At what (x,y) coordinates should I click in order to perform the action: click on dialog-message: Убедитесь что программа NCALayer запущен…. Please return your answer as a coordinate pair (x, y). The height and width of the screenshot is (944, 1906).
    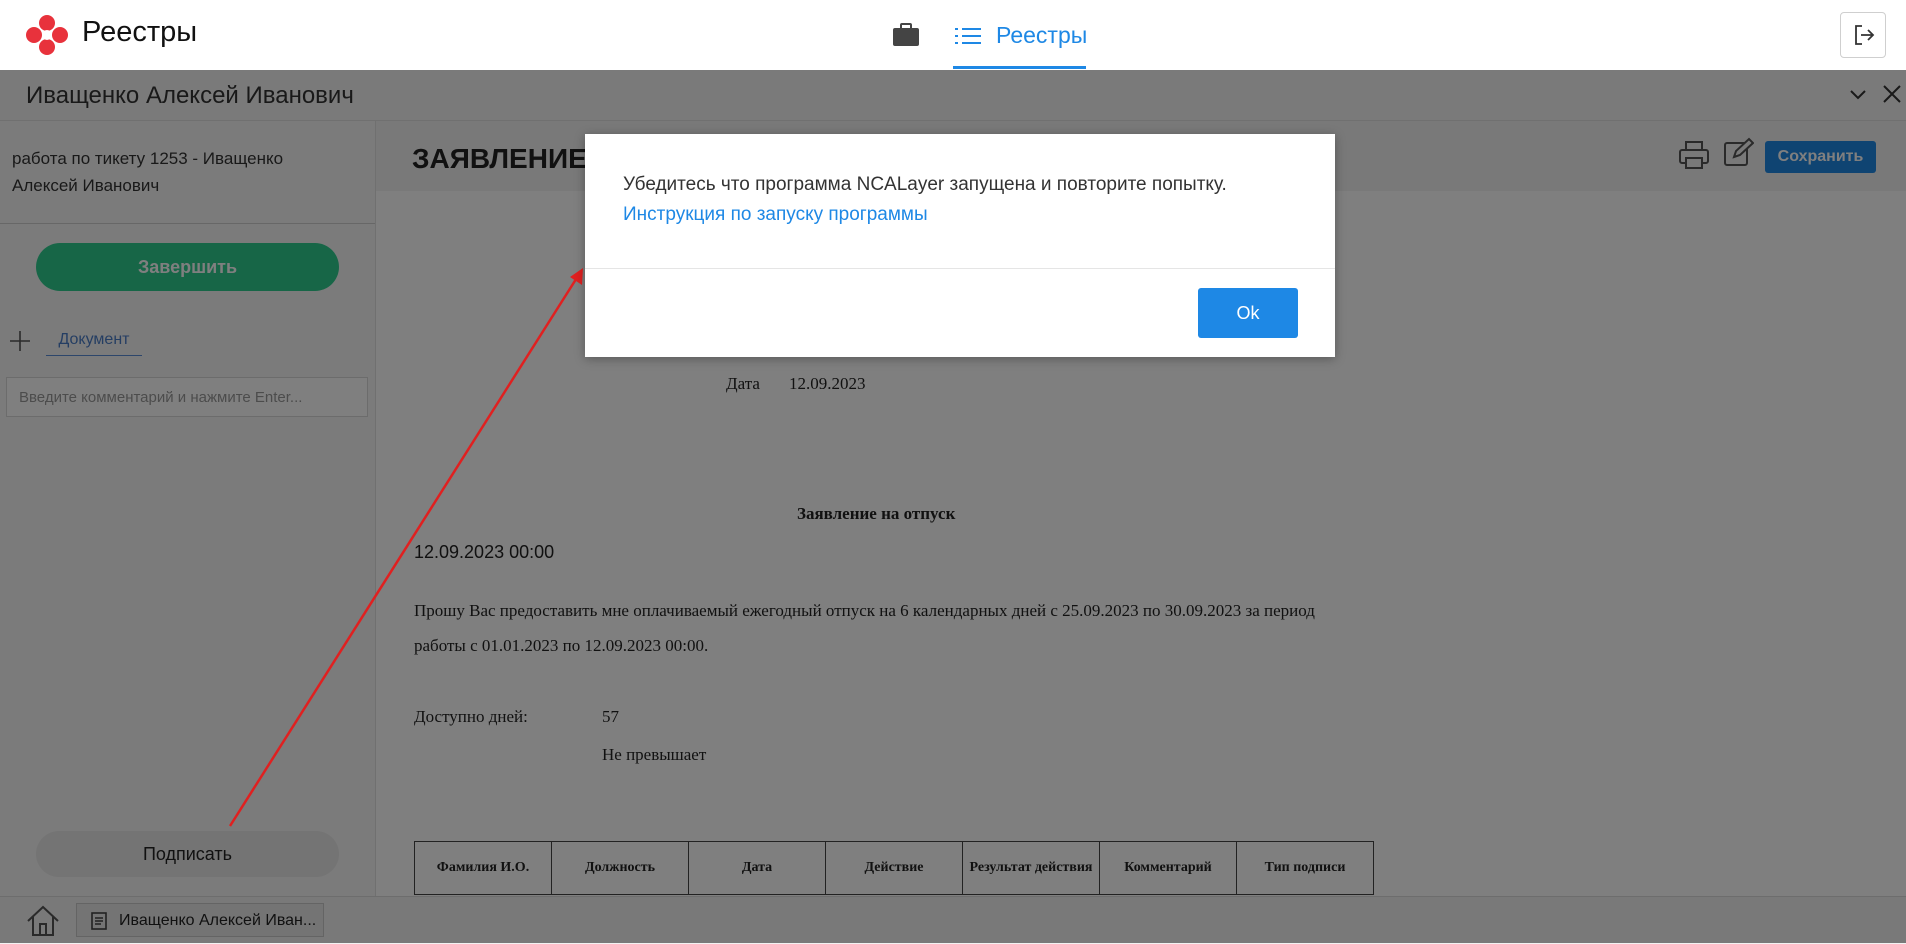
    Looking at the image, I should click on (925, 184).